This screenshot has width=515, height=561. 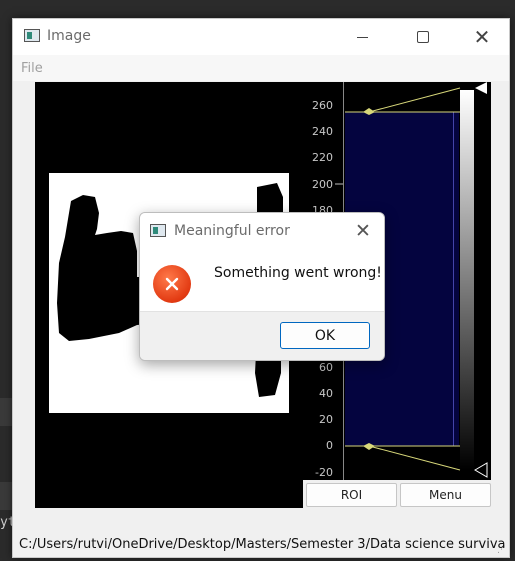 What do you see at coordinates (261, 68) in the screenshot?
I see `menu-bar: File` at bounding box center [261, 68].